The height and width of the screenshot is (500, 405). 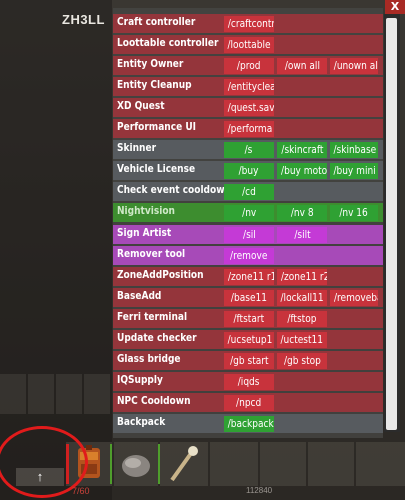 I want to click on command-button-label: /s, so click(x=249, y=150).